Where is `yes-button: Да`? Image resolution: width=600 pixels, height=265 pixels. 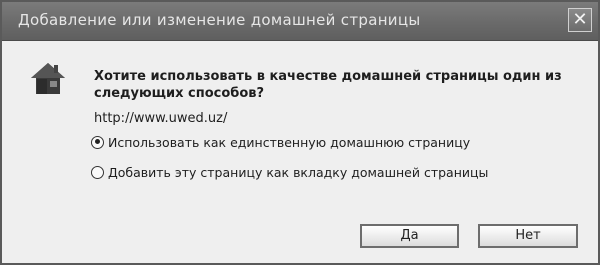 yes-button: Да is located at coordinates (409, 236).